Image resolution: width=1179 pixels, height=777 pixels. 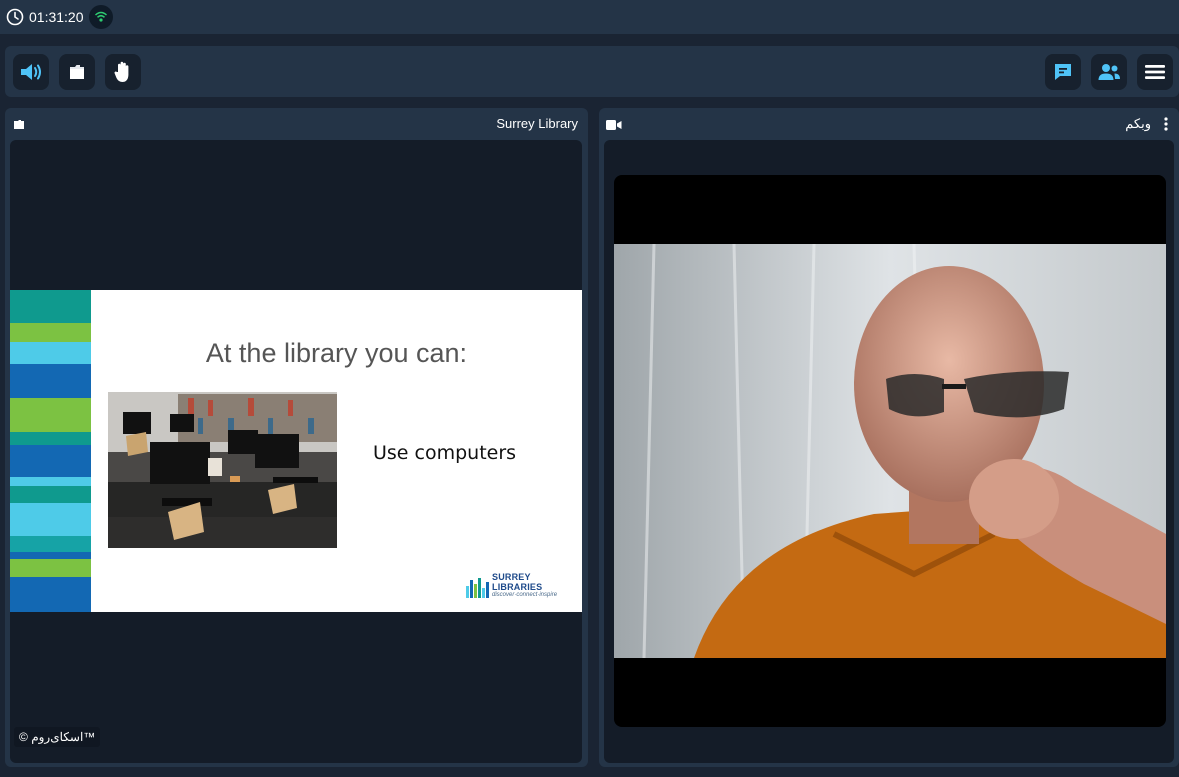 What do you see at coordinates (100, 17) in the screenshot?
I see `network-status-icon` at bounding box center [100, 17].